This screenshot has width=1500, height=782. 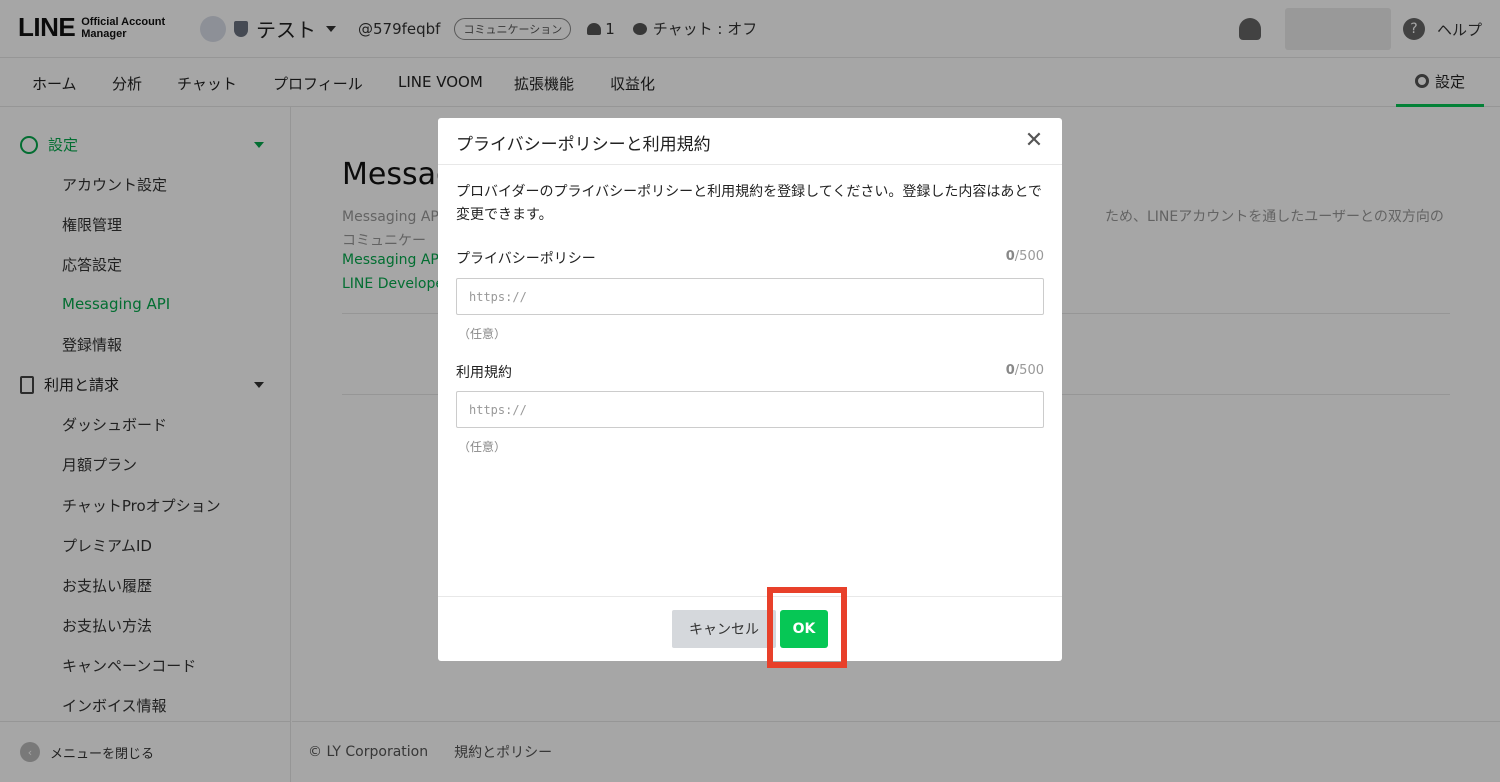 I want to click on terms-label: 利用規約, so click(x=484, y=373).